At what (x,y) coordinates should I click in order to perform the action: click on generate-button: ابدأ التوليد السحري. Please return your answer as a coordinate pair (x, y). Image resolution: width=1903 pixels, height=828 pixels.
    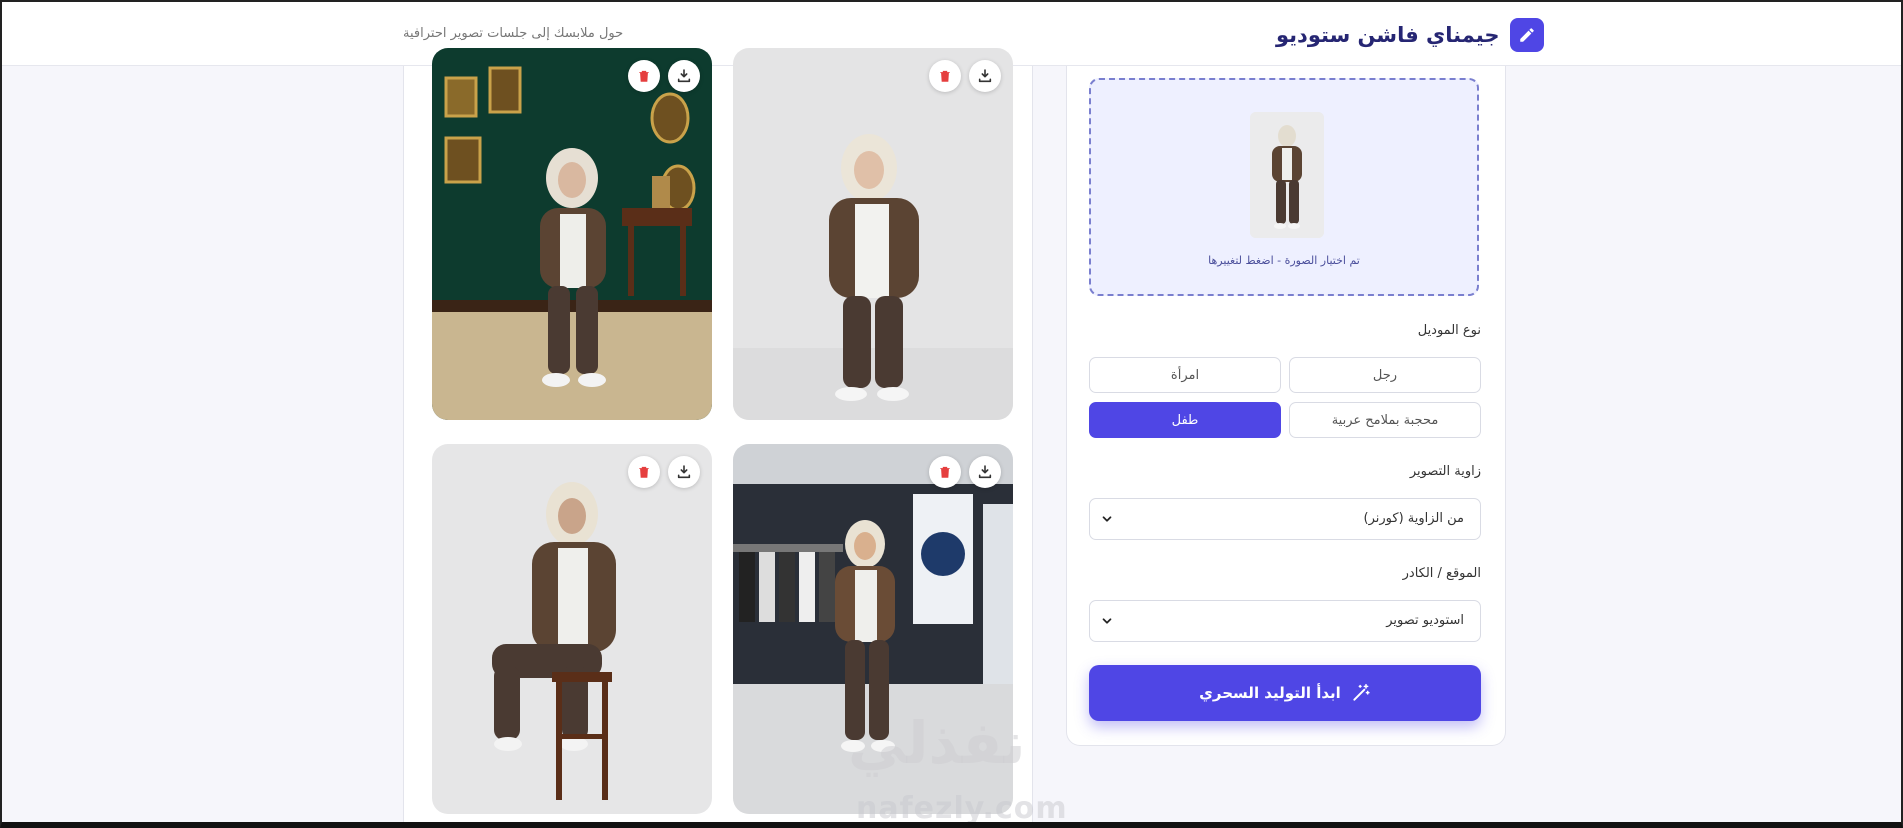
    Looking at the image, I should click on (1285, 693).